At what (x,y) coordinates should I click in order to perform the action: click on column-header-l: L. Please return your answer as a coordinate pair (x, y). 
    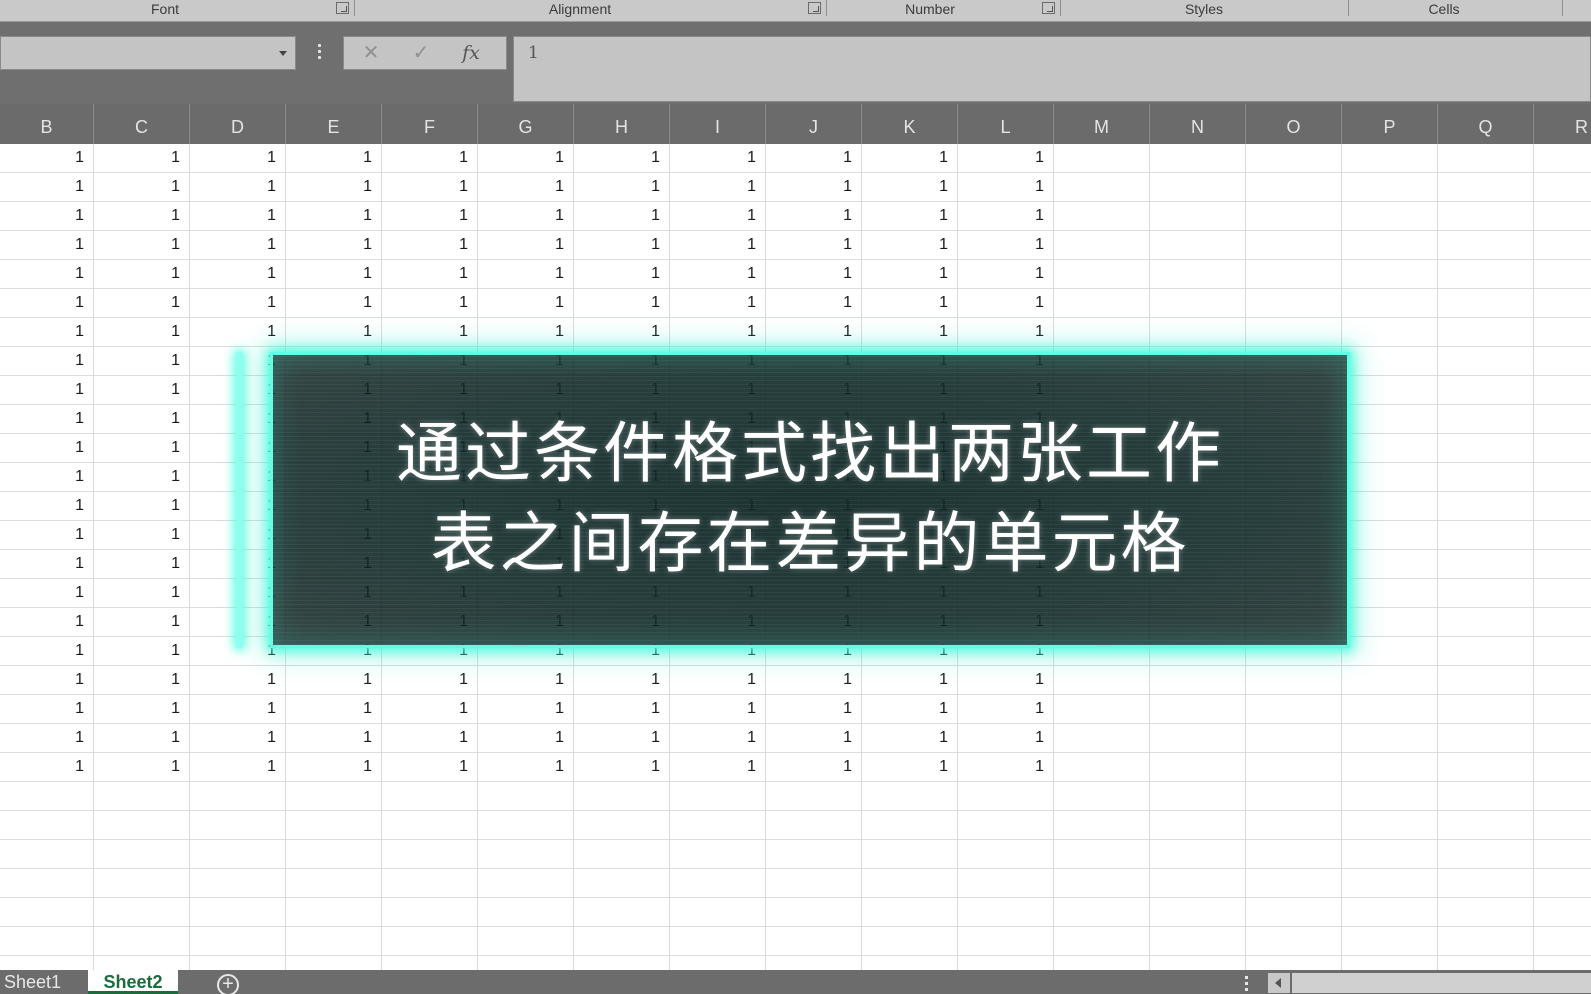
    Looking at the image, I should click on (1006, 124).